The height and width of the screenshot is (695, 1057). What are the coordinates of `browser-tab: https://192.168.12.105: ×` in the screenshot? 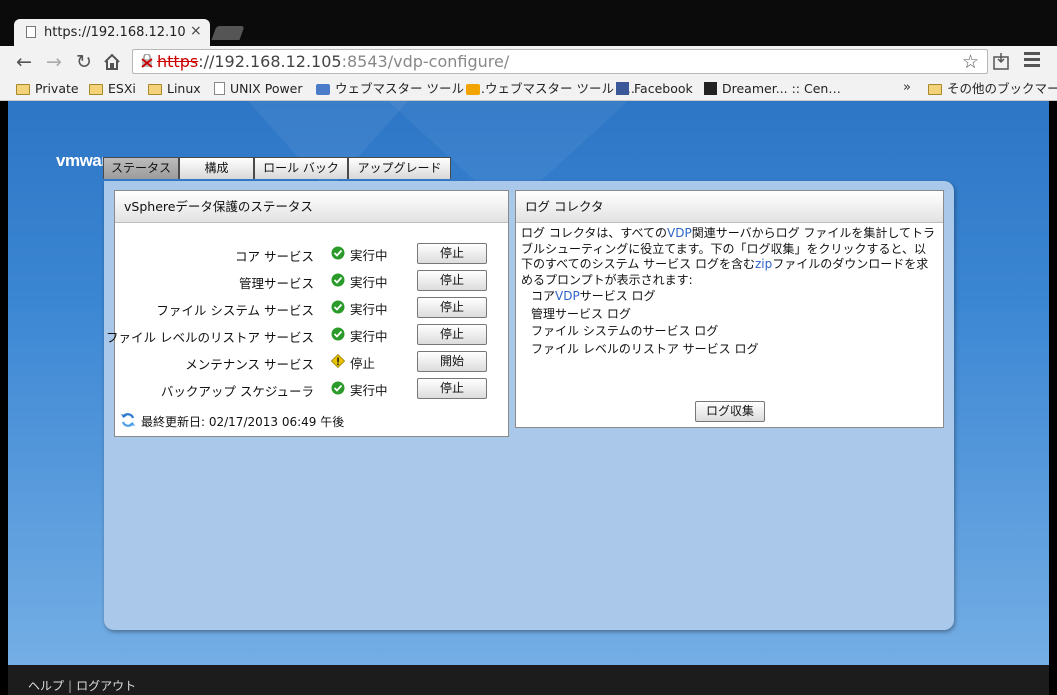 It's located at (112, 32).